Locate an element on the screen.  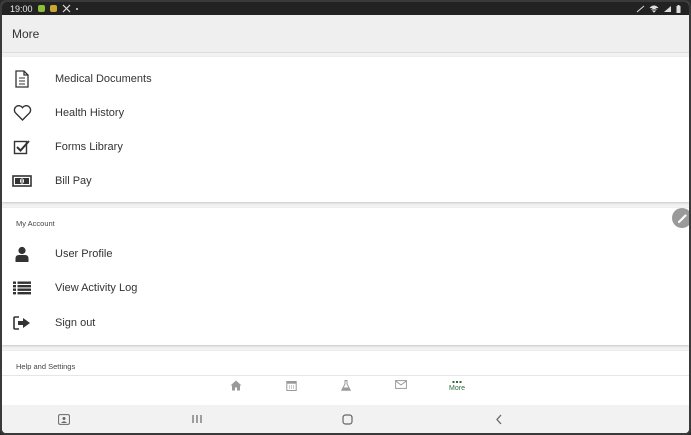
tab-calendar is located at coordinates (291, 391).